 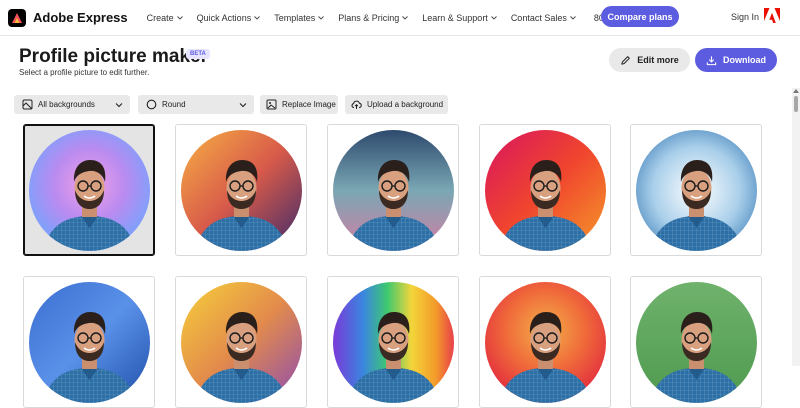 I want to click on nav-label: Contact Sales, so click(x=538, y=17).